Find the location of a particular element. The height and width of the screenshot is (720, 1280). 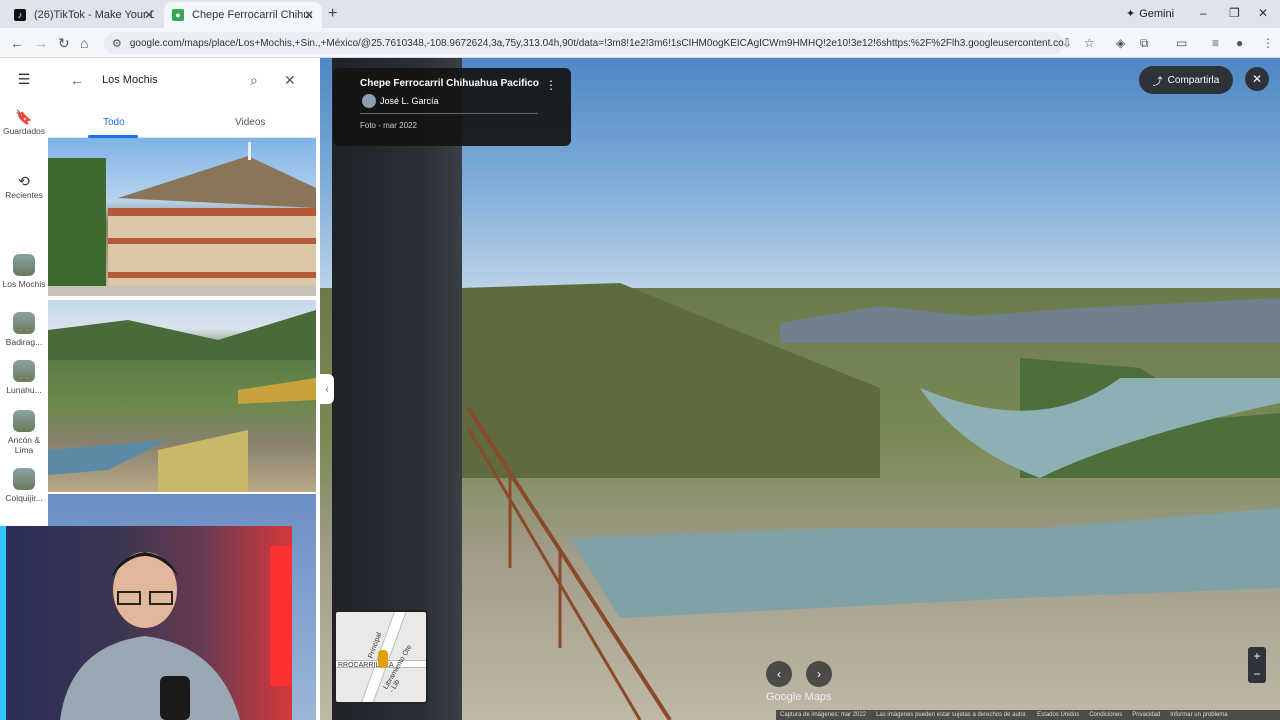

close-icon: ✕ is located at coordinates (1257, 79).